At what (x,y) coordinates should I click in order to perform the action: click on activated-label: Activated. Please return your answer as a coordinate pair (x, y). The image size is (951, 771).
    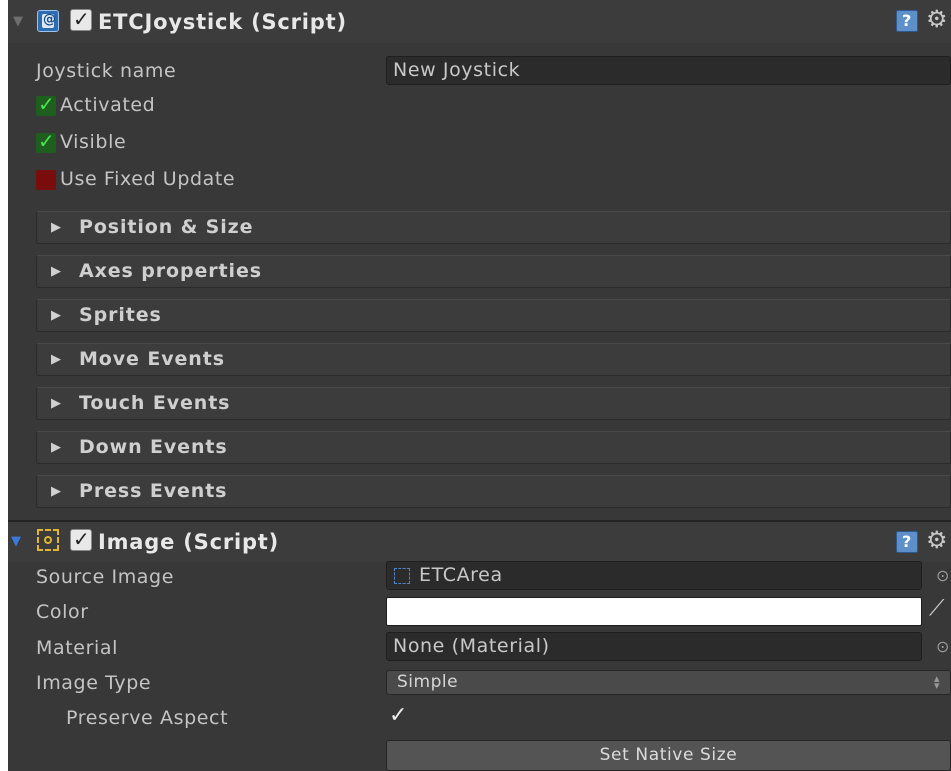
    Looking at the image, I should click on (108, 105).